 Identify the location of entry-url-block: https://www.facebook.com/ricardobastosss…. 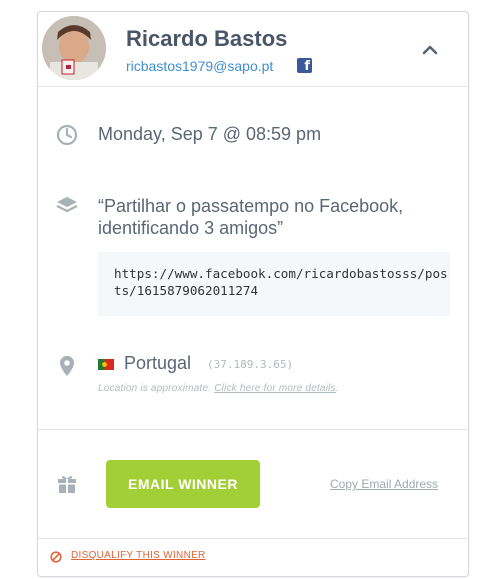
(274, 284).